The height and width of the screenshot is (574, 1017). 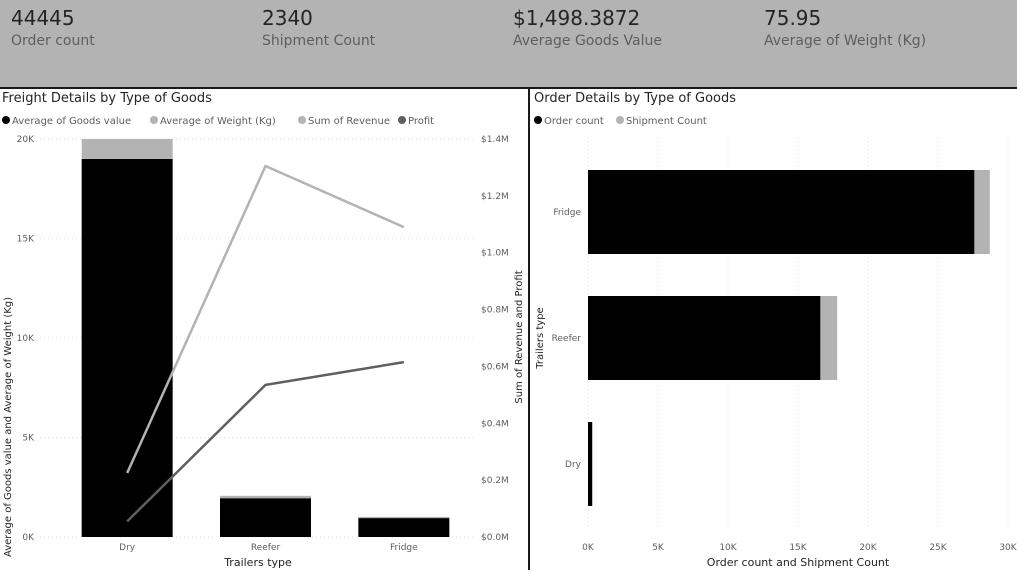 I want to click on bar-shipment-count-reefer, so click(x=829, y=338).